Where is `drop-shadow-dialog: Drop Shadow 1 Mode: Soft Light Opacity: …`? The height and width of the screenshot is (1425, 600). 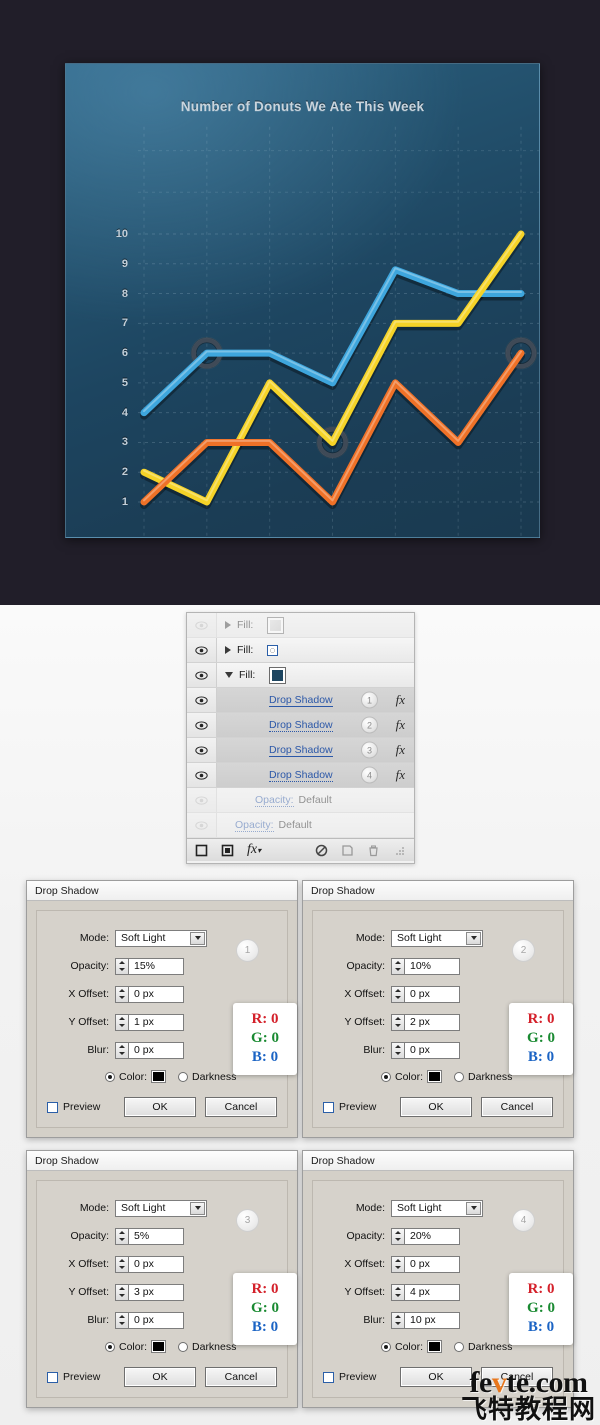 drop-shadow-dialog: Drop Shadow 1 Mode: Soft Light Opacity: … is located at coordinates (162, 1009).